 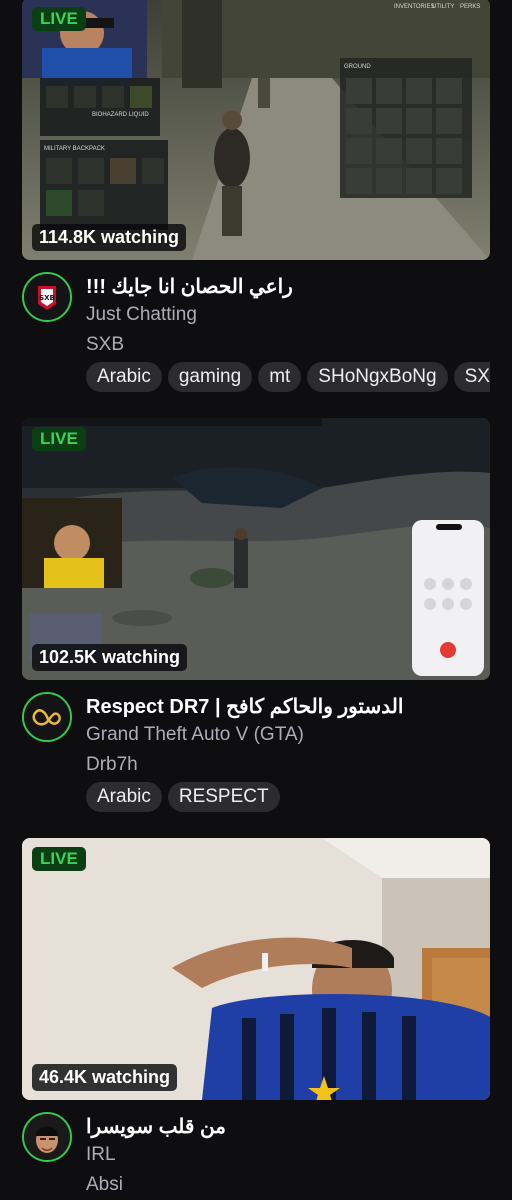 What do you see at coordinates (105, 1077) in the screenshot?
I see `viewer-count: 46.4K watching` at bounding box center [105, 1077].